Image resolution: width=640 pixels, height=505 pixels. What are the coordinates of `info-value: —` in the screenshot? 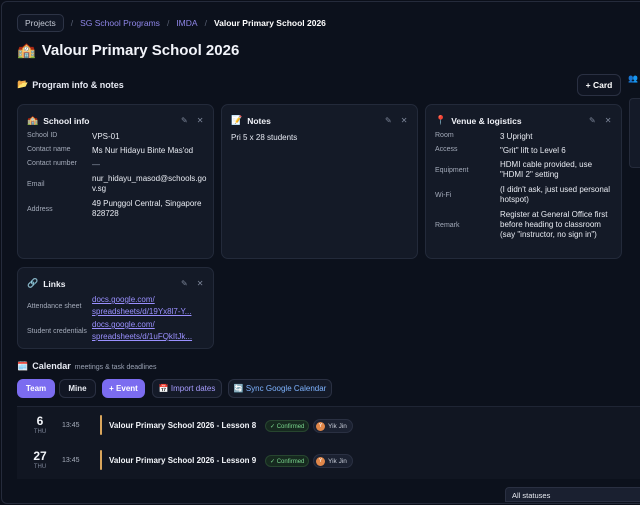 It's located at (96, 164).